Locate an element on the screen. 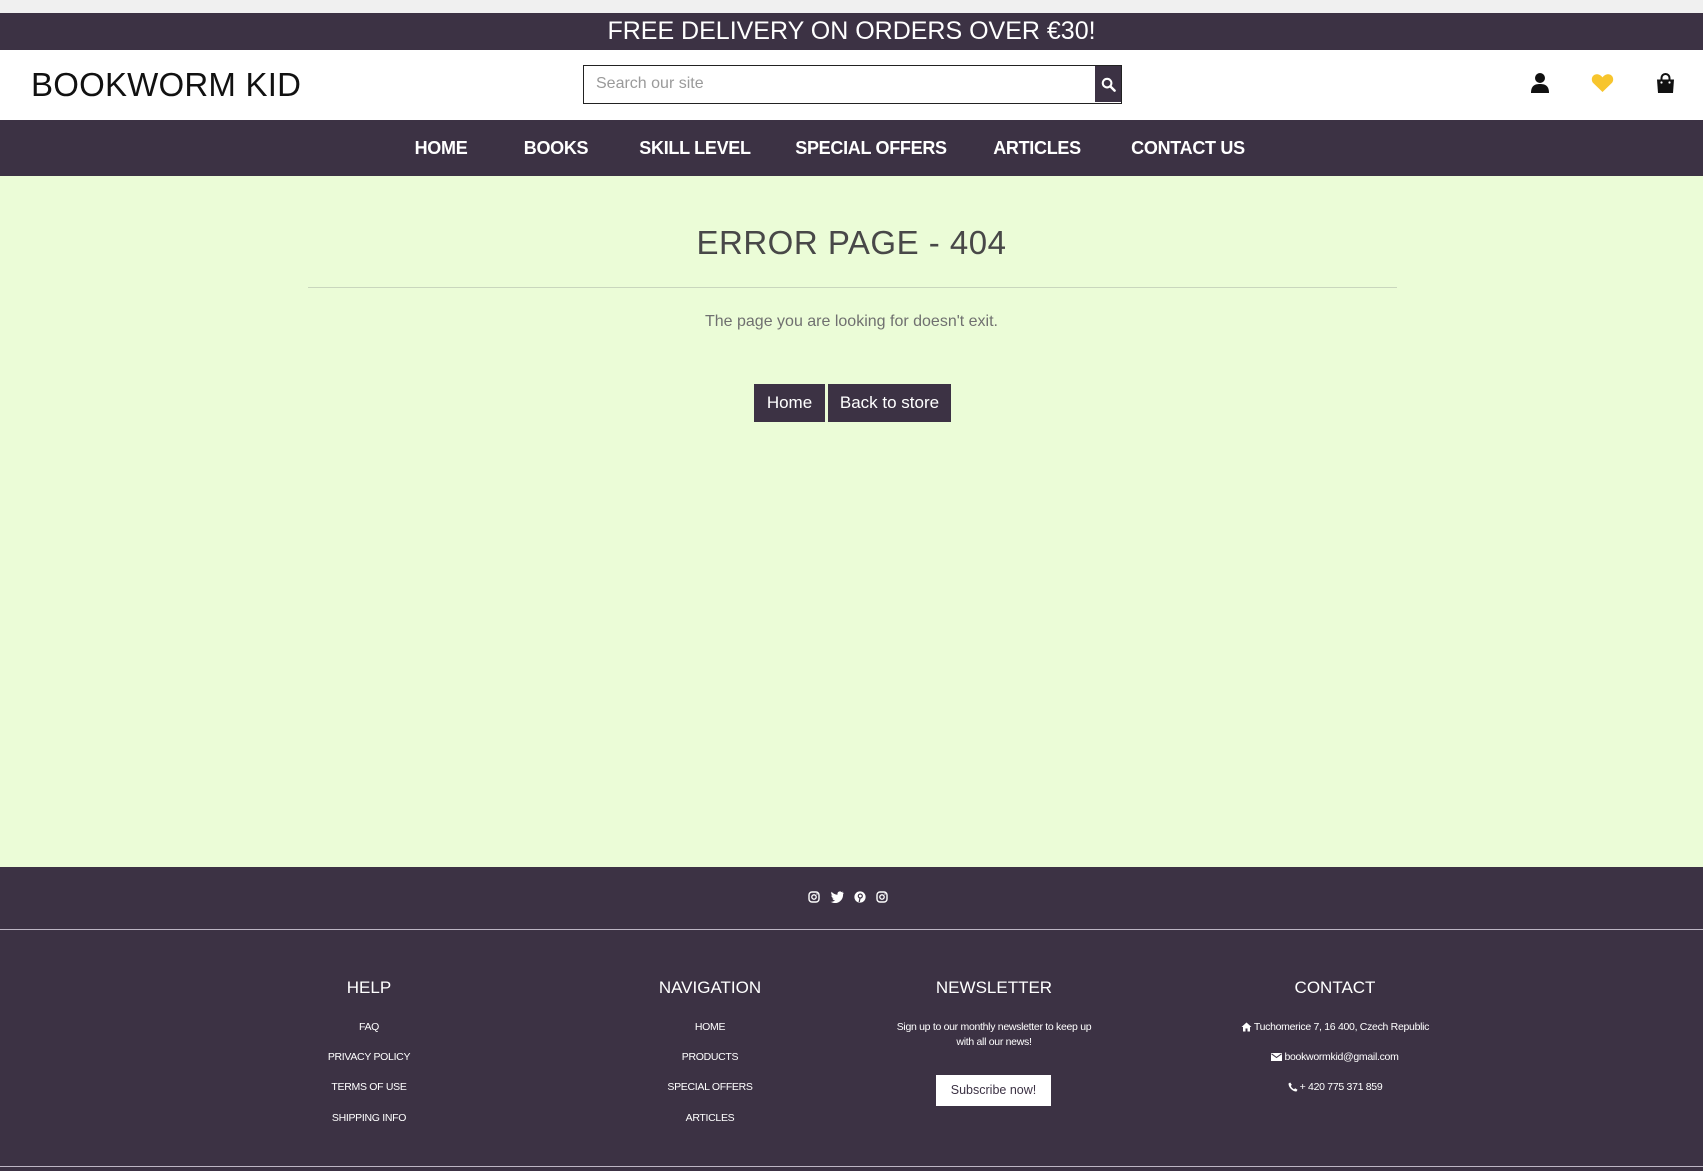  footer-bottom-divider is located at coordinates (851, 1166).